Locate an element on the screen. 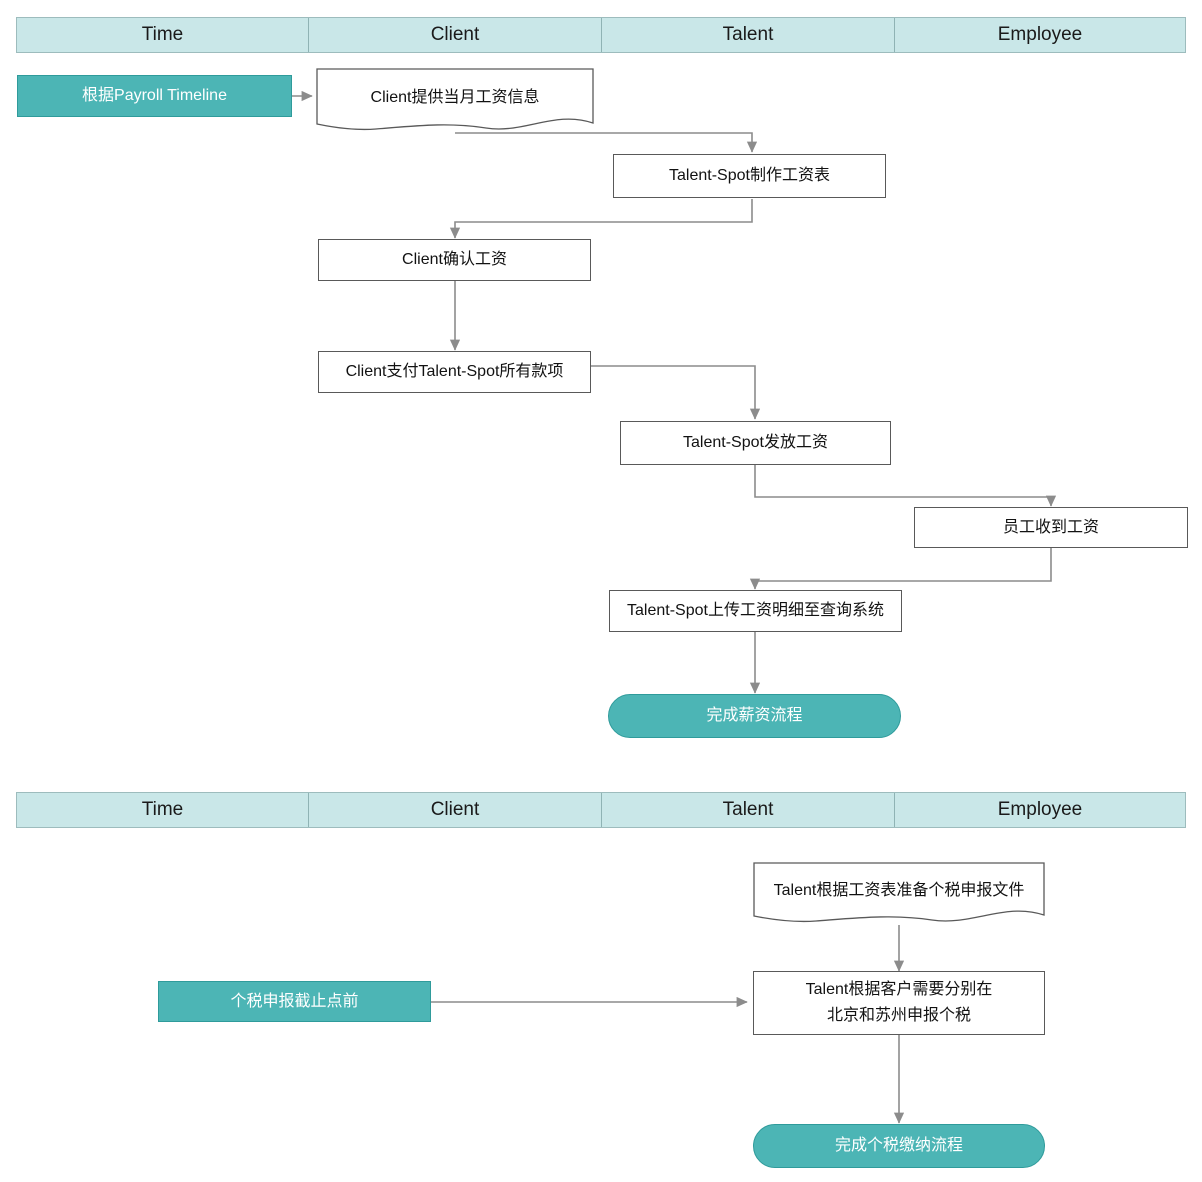 The image size is (1202, 1182). lane2-header-employee: Employee is located at coordinates (1040, 810).